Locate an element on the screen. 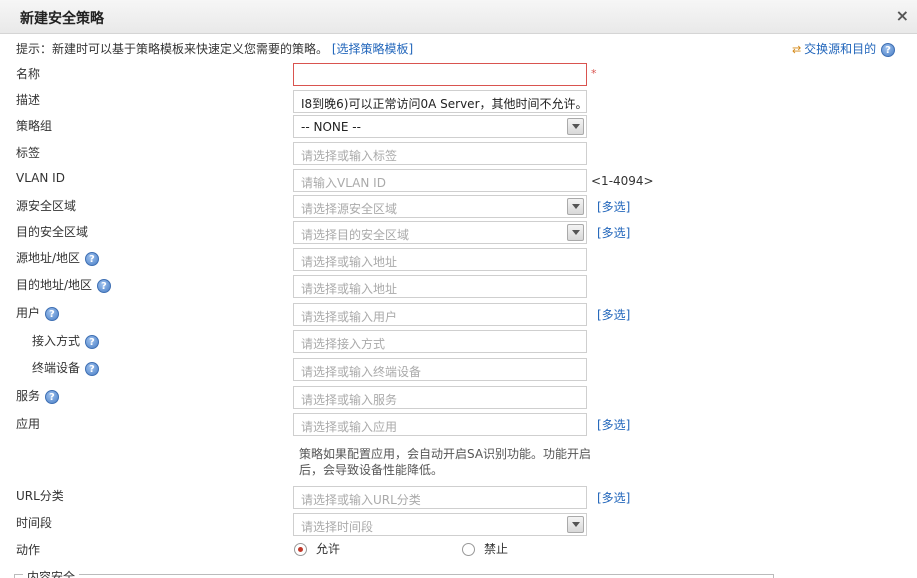  terminal-label: 终端设备 ? is located at coordinates (65, 367).